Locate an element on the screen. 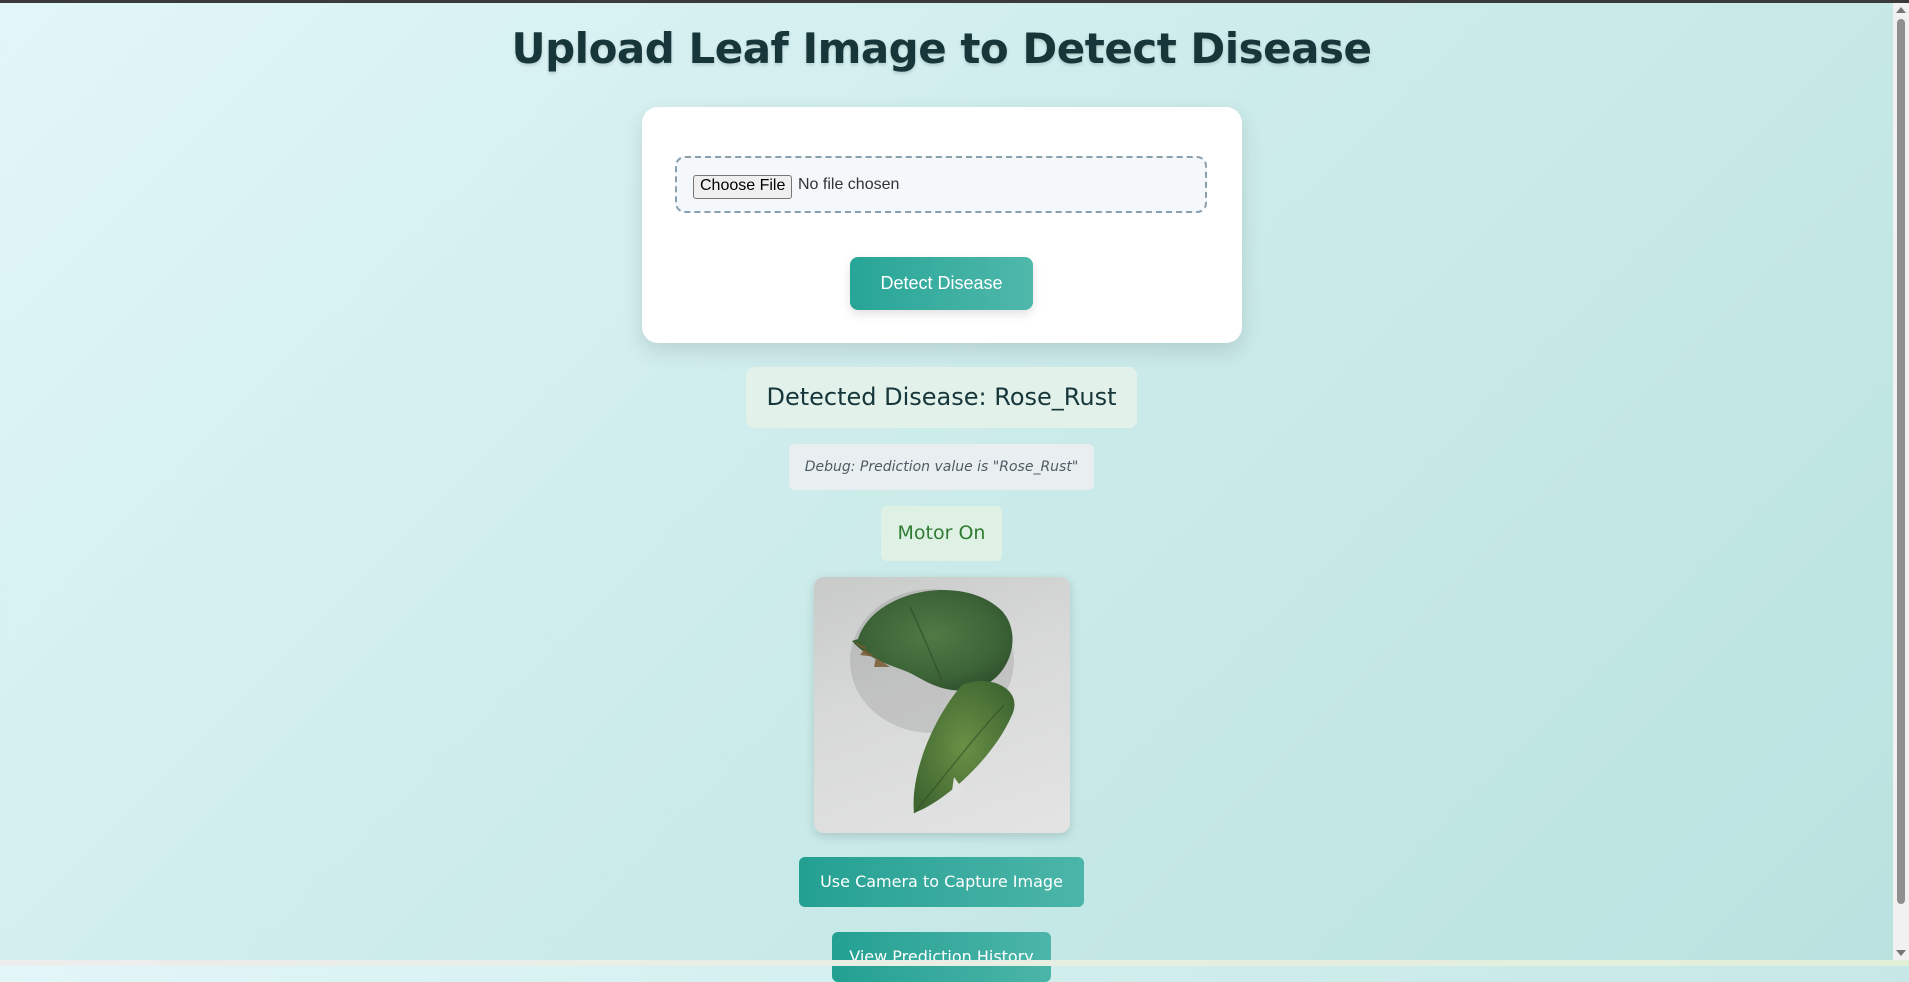 The image size is (1909, 982). motor-status-badge: Motor On is located at coordinates (941, 533).